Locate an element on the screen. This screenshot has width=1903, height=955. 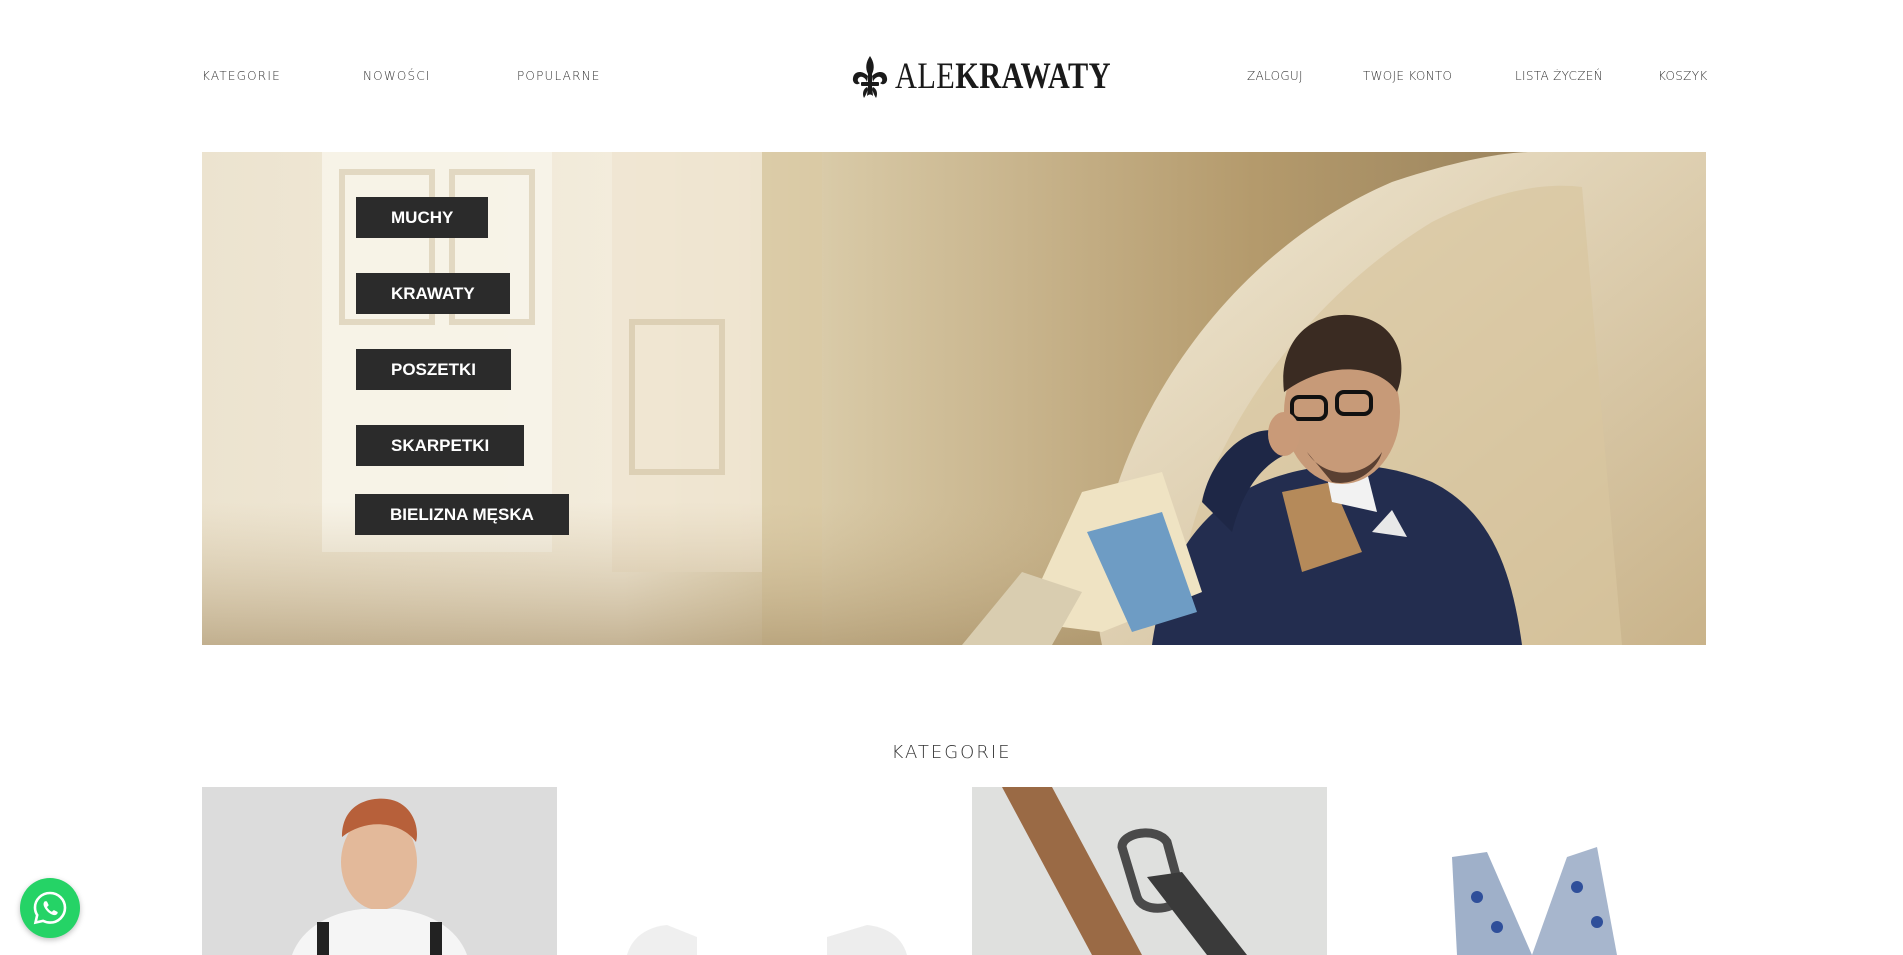
categories-title: KATEGORIE is located at coordinates (951, 752).